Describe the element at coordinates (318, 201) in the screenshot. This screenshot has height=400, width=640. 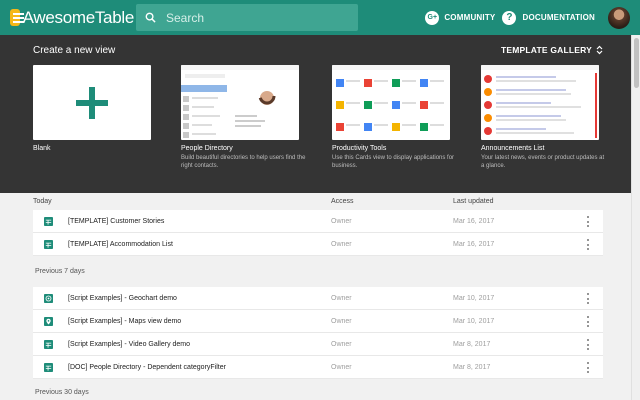
I see `list-header: Today Access Last updated` at that location.